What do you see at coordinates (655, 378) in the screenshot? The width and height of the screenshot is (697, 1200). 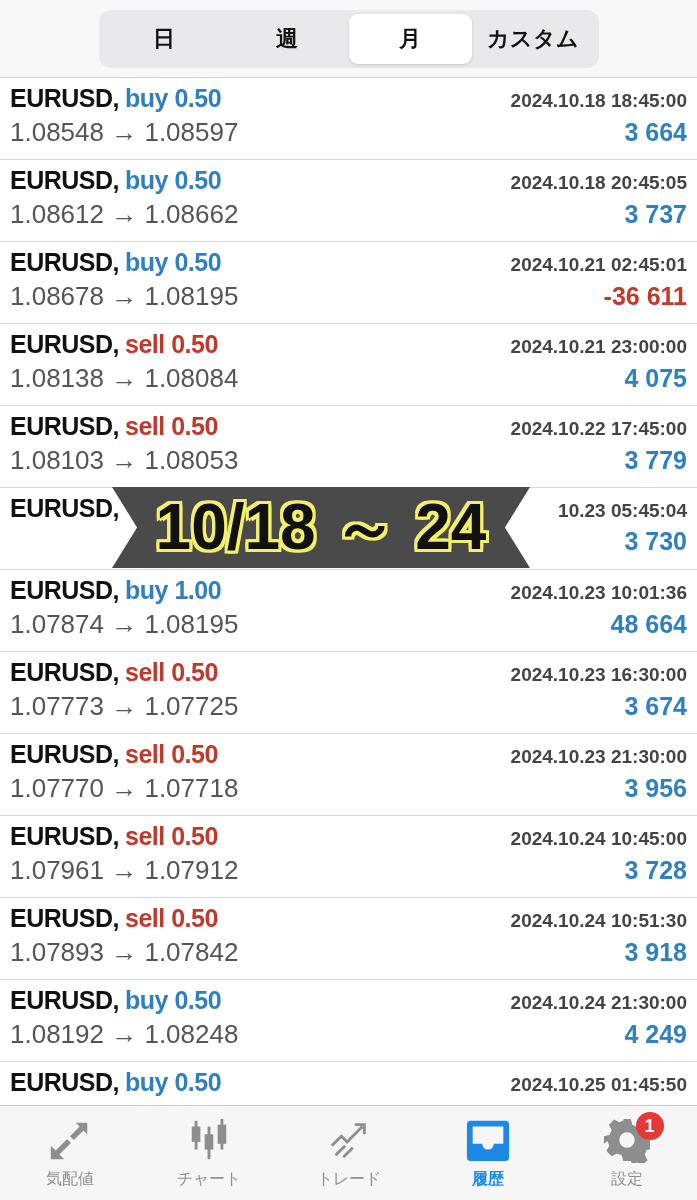 I see `profit-amount: 4 075` at bounding box center [655, 378].